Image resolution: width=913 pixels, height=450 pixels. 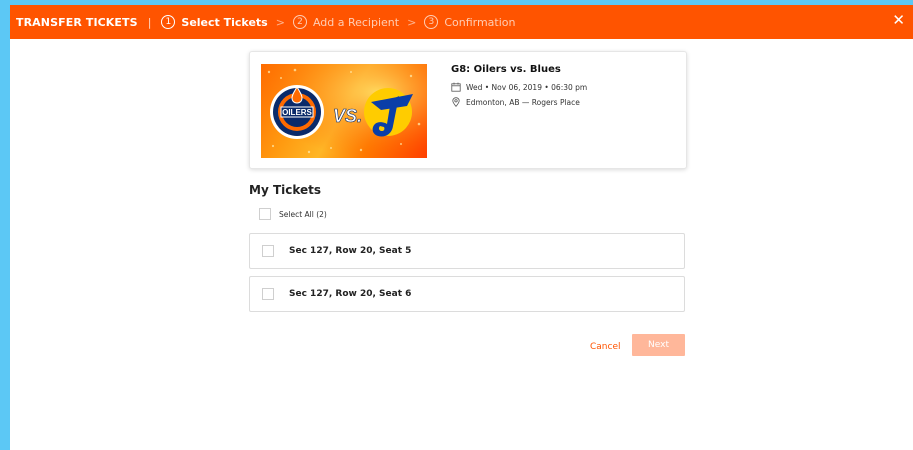 I want to click on vs-text: VS., so click(x=347, y=116).